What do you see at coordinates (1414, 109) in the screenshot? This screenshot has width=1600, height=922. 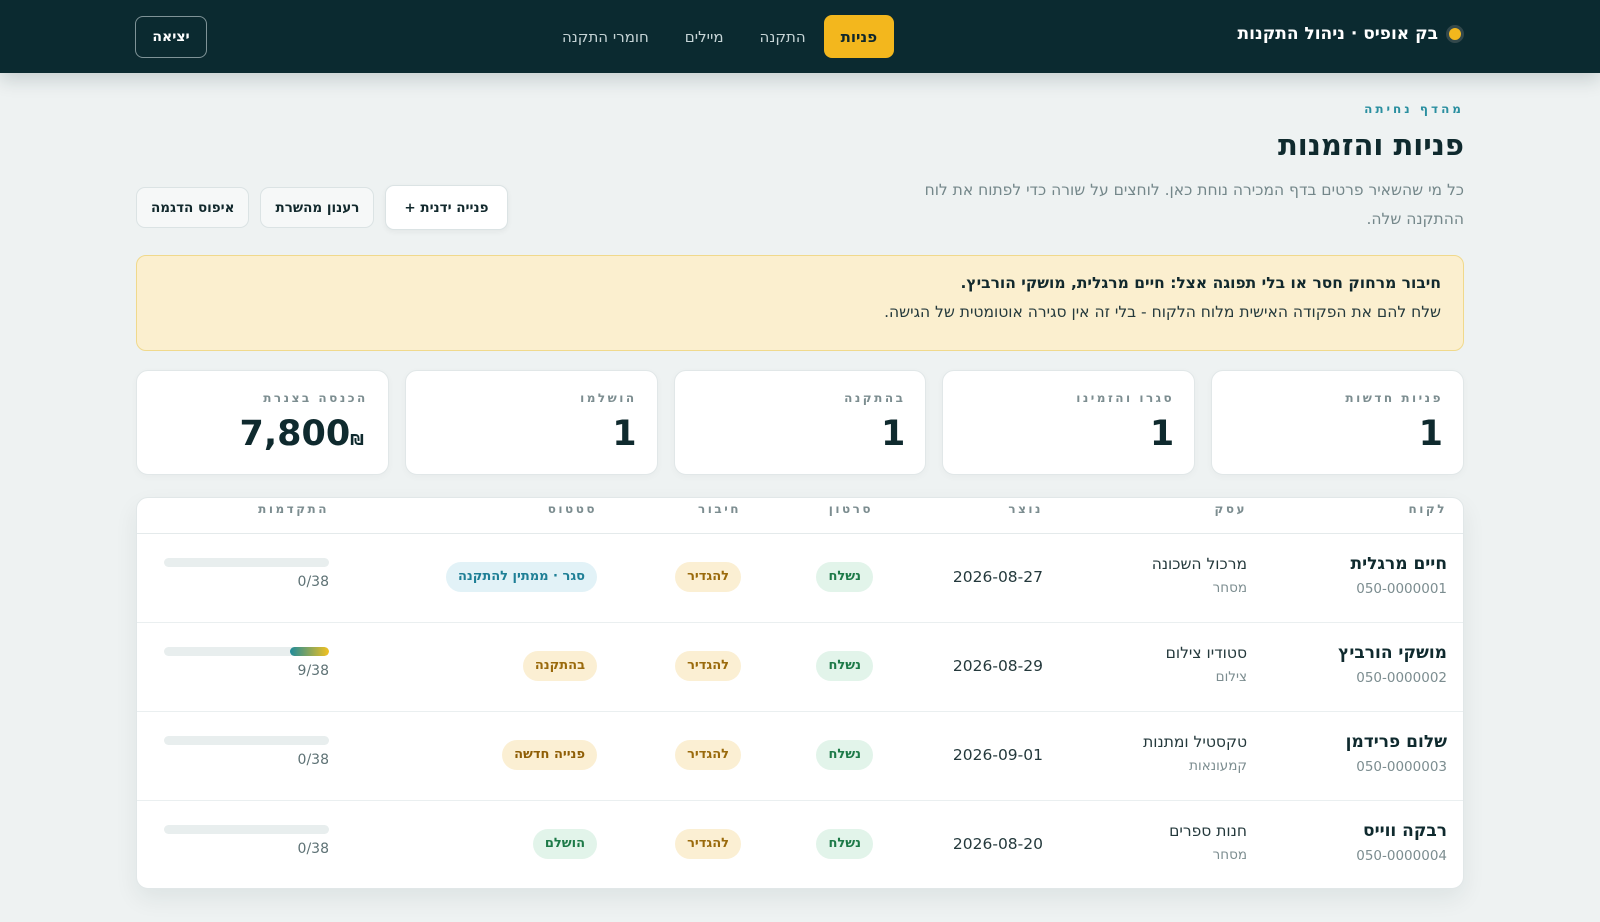 I see `page-eyebrow: מהדף נחיתה` at bounding box center [1414, 109].